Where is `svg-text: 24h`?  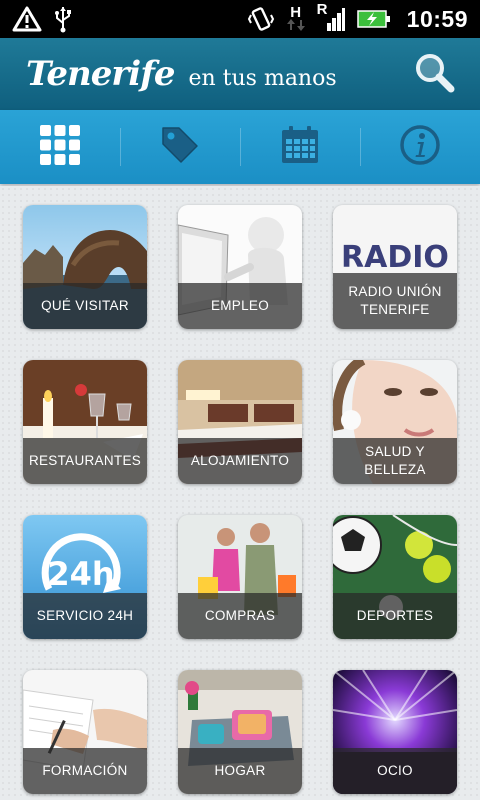
svg-text: 24h is located at coordinates (80, 574).